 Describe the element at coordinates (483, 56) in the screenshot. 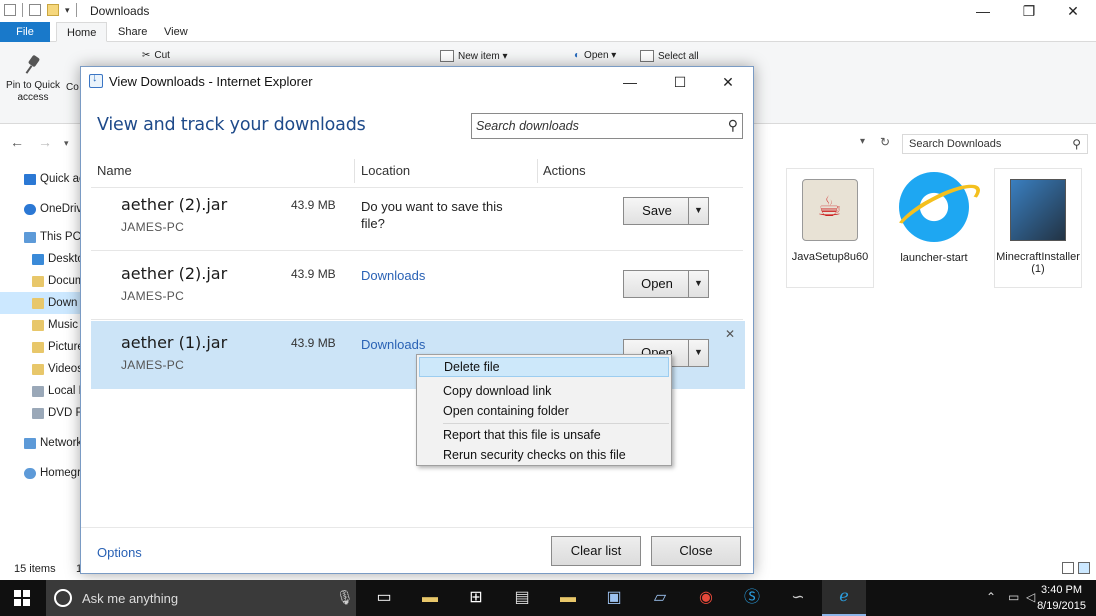

I see `new-item-label: New item ▾` at that location.